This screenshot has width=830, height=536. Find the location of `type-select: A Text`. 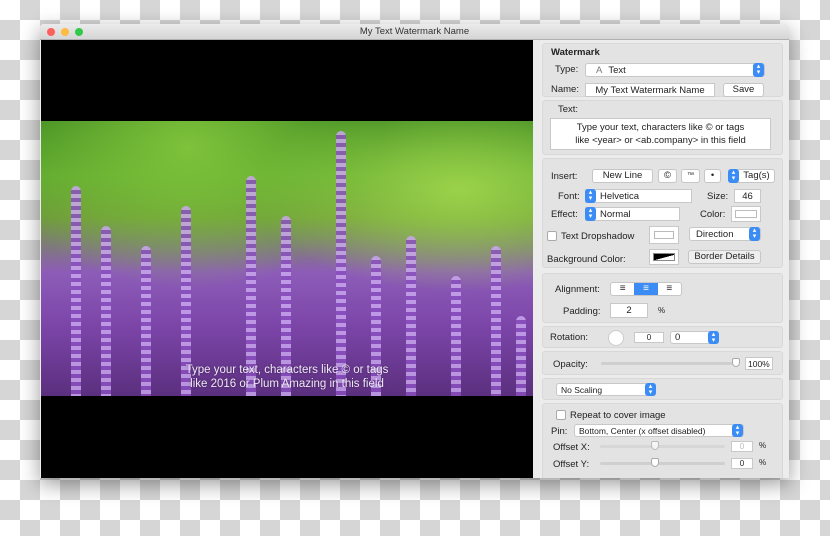

type-select: A Text is located at coordinates (675, 70).